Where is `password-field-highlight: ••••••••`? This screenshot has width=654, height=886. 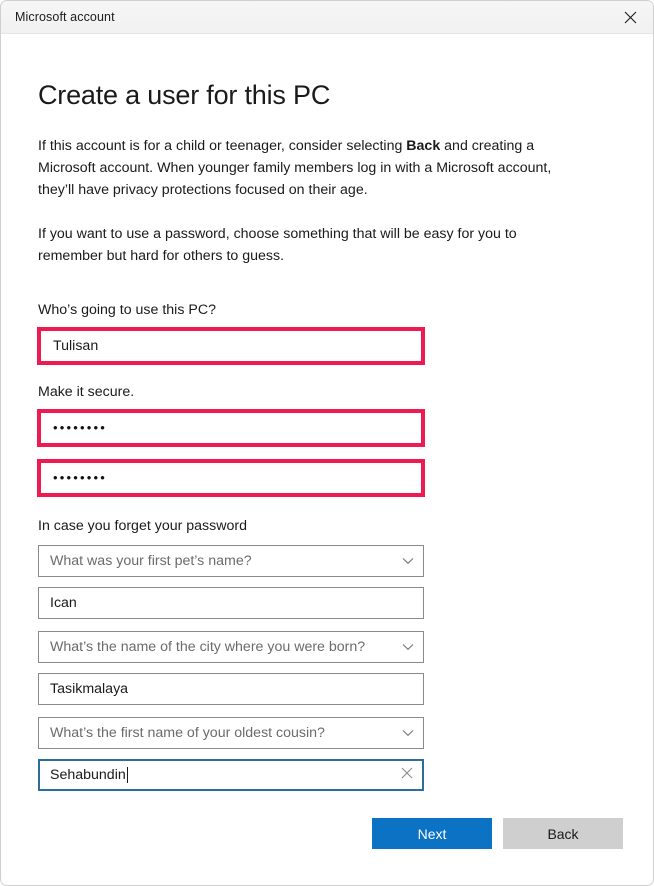
password-field-highlight: •••••••• is located at coordinates (231, 428).